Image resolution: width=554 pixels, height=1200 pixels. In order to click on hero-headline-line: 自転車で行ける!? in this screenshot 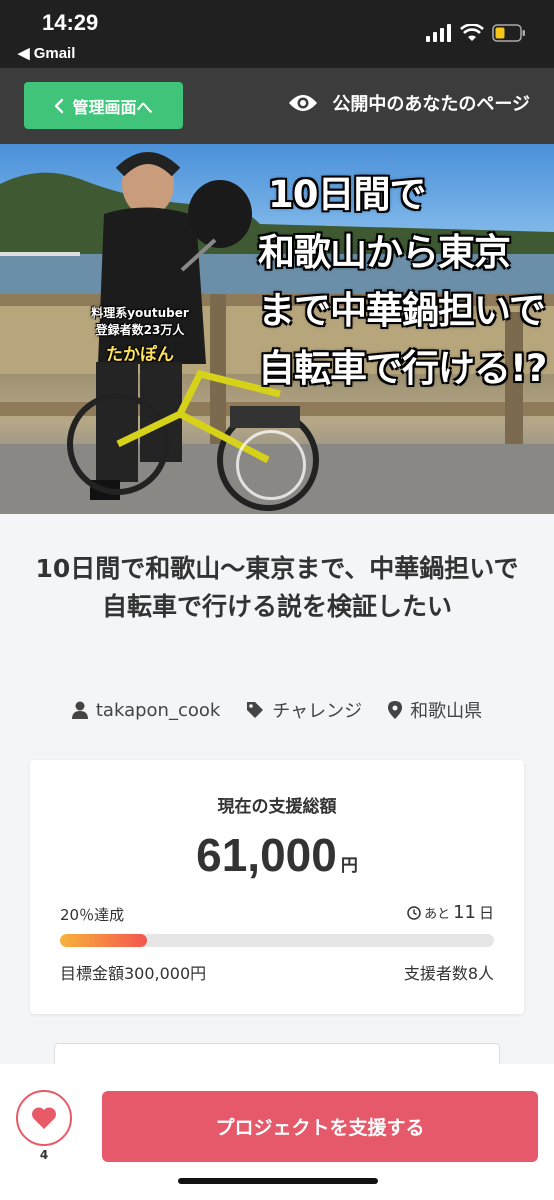, I will do `click(402, 368)`.